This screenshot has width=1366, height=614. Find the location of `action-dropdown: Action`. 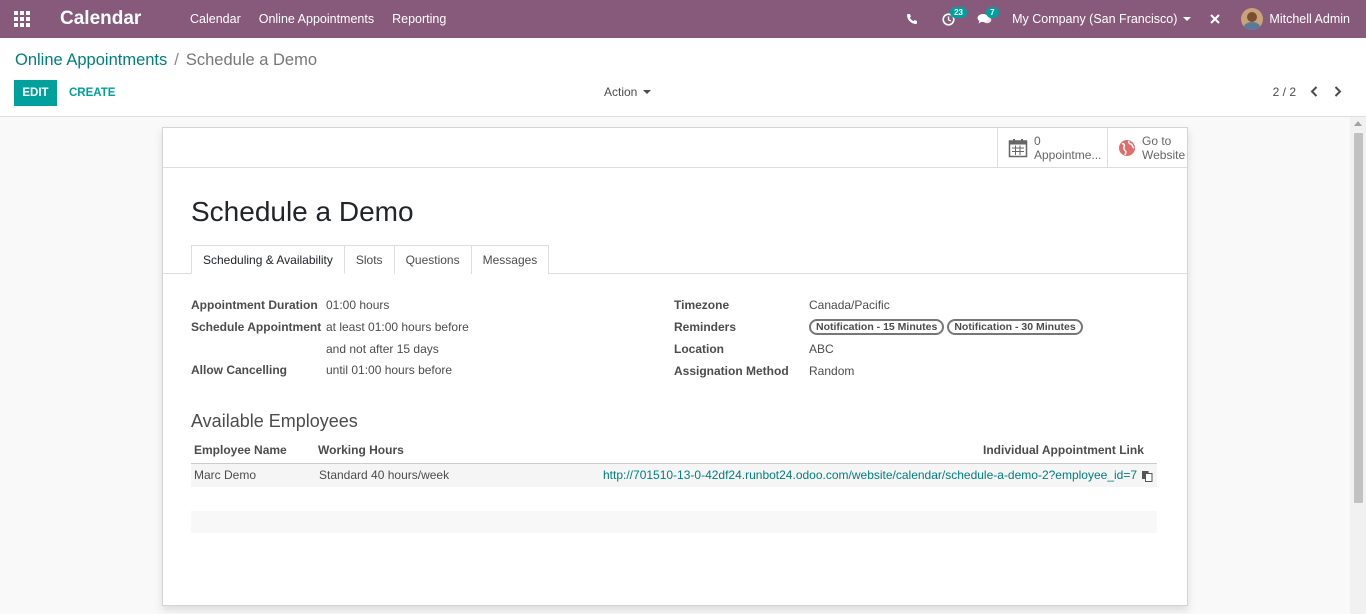

action-dropdown: Action is located at coordinates (628, 92).